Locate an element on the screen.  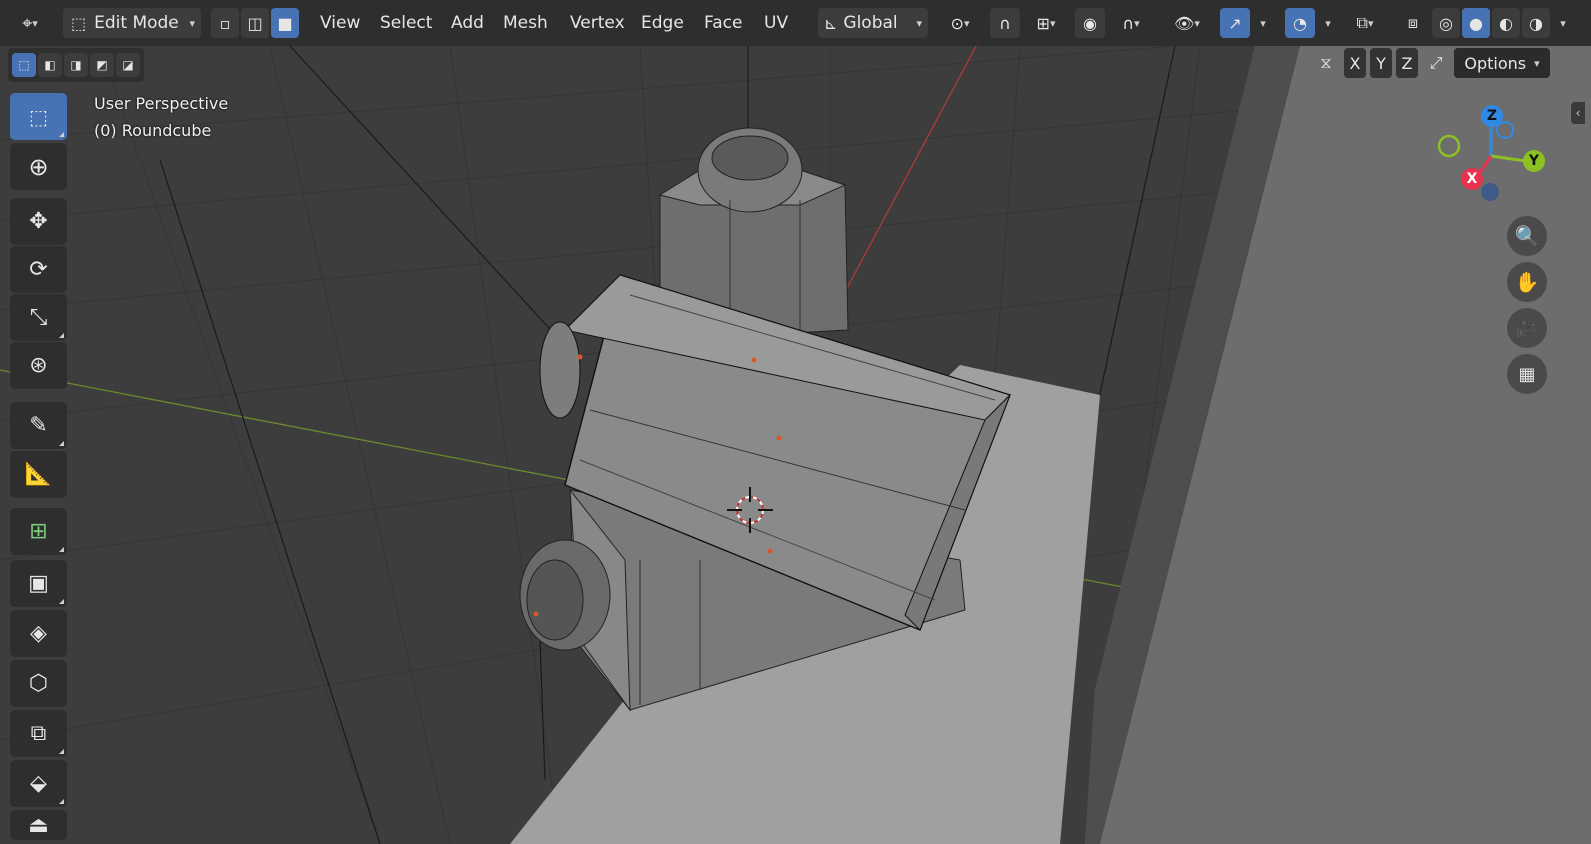
overlays-dropdown: ▾ is located at coordinates (1328, 23).